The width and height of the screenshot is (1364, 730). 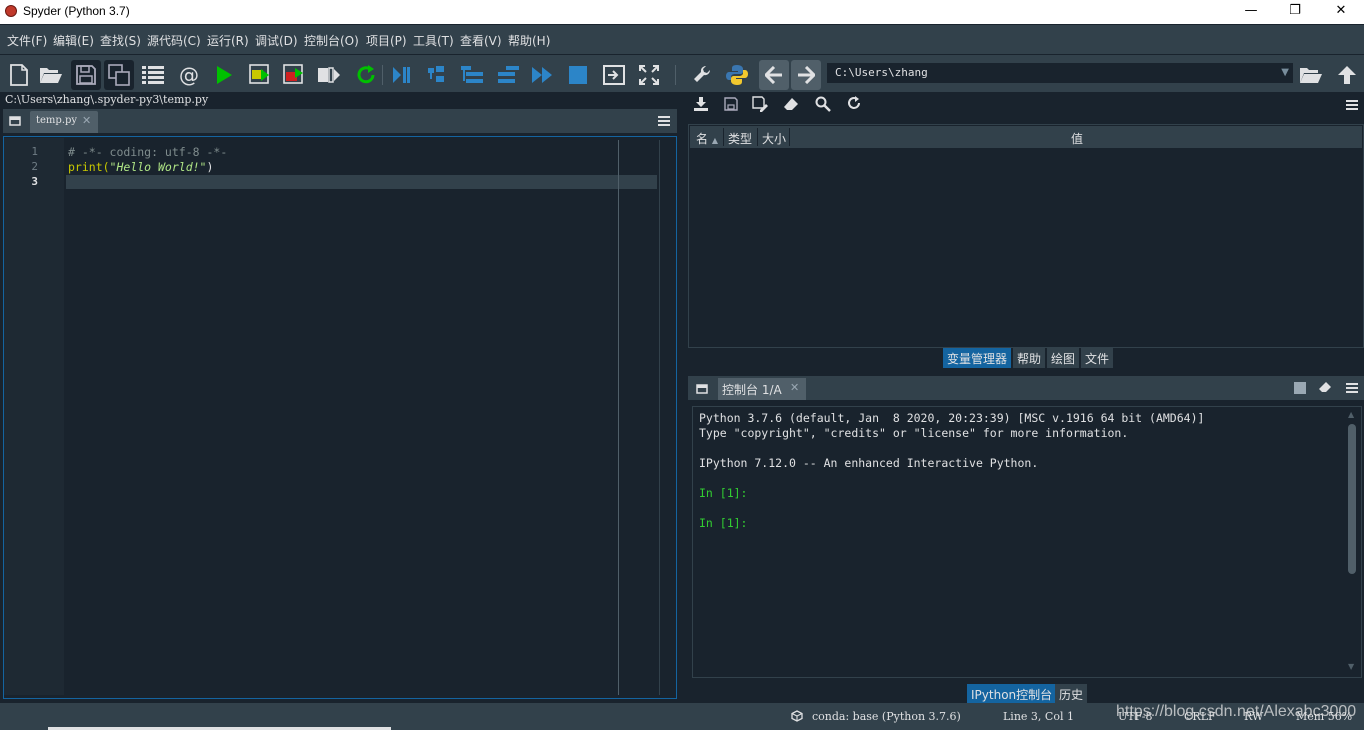 I want to click on new-file-icon, so click(x=19, y=75).